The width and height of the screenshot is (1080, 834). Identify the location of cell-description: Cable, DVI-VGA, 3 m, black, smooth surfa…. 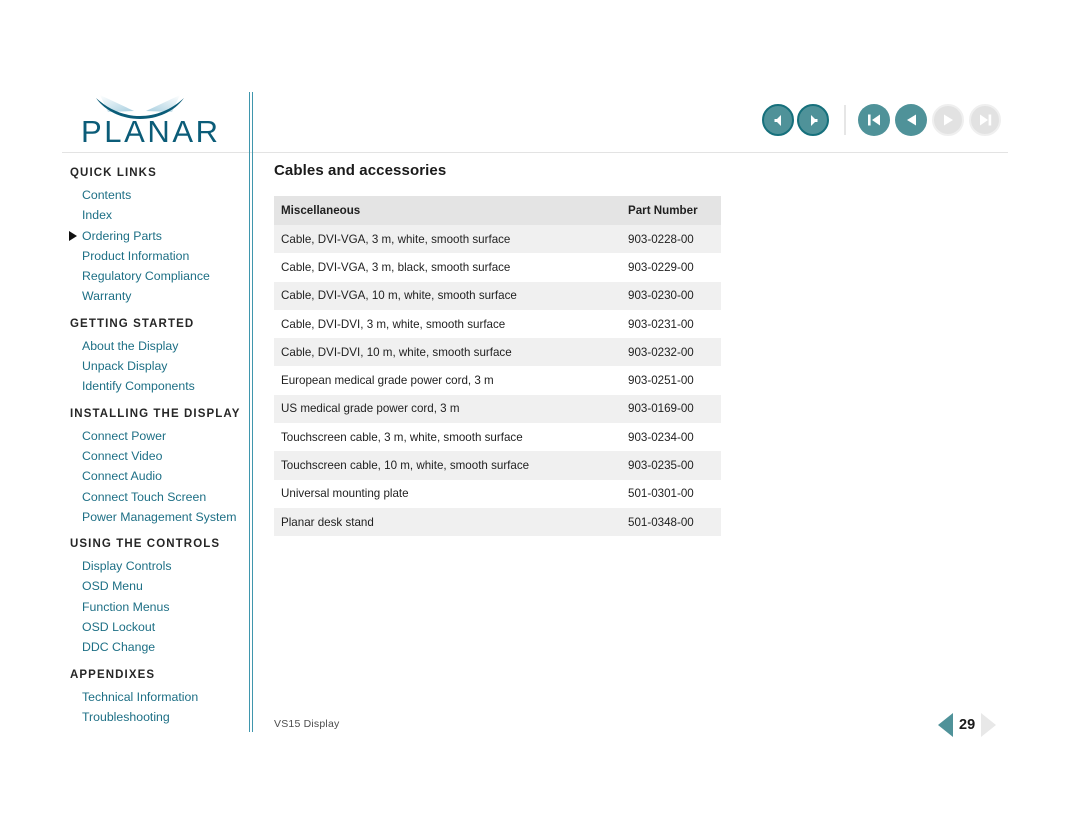
(447, 267).